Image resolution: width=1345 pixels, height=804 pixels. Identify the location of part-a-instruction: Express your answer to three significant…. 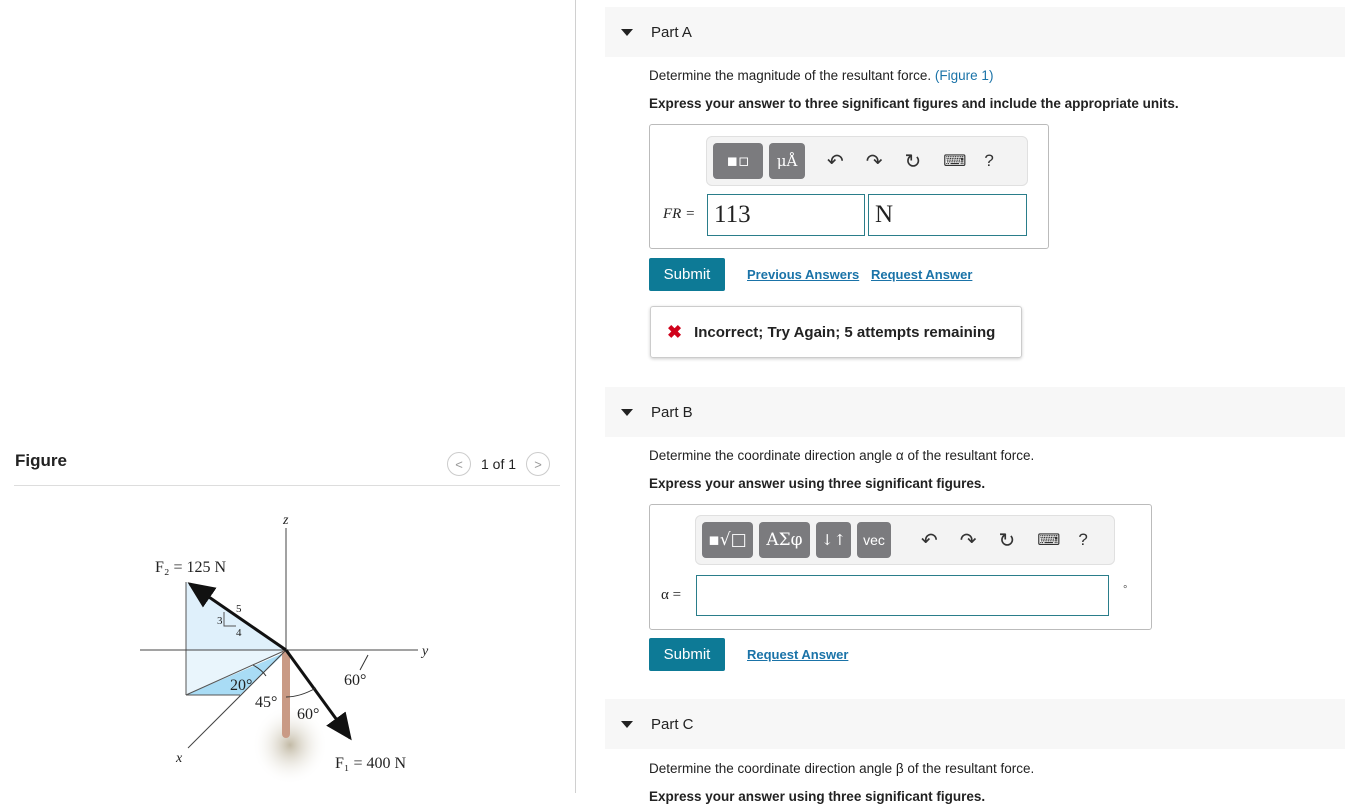
(914, 103).